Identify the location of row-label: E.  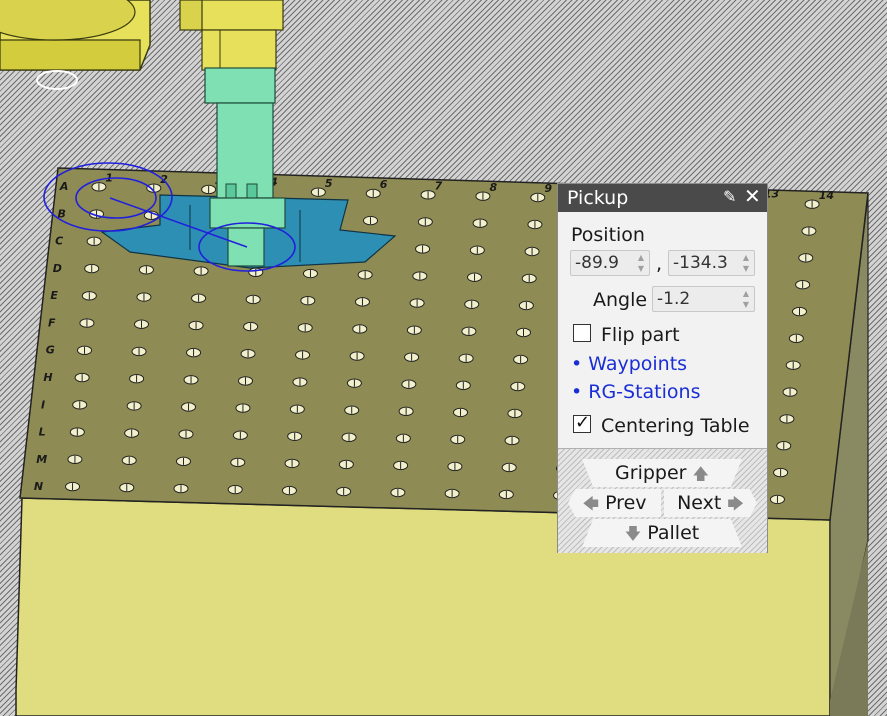
(54, 295).